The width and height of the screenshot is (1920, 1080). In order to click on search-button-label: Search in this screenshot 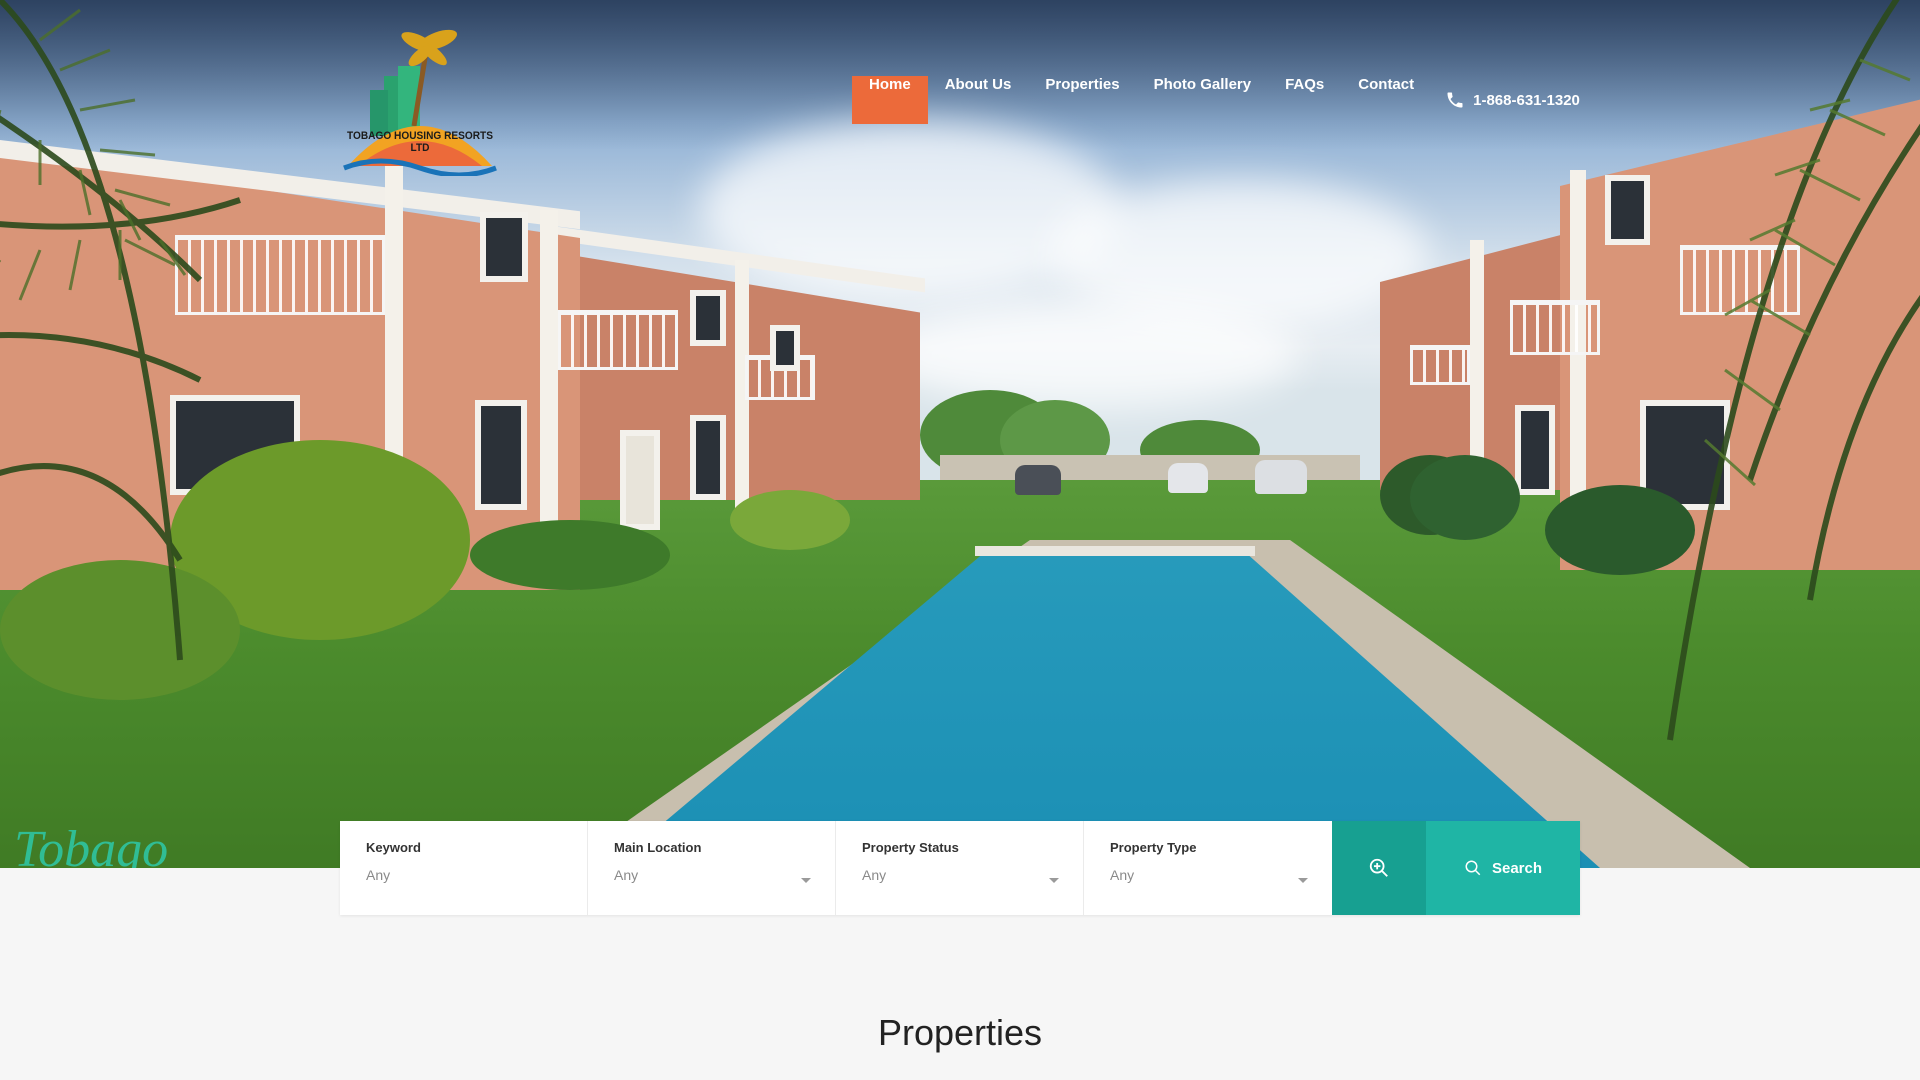, I will do `click(1517, 868)`.